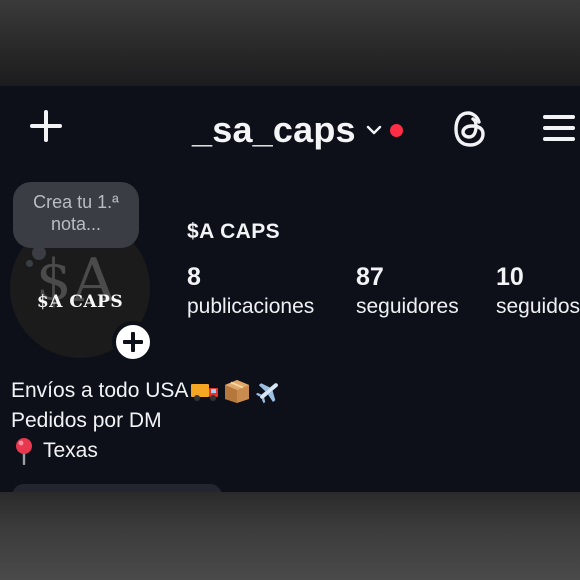  Describe the element at coordinates (234, 231) in the screenshot. I see `display-name: $A CAPS` at that location.